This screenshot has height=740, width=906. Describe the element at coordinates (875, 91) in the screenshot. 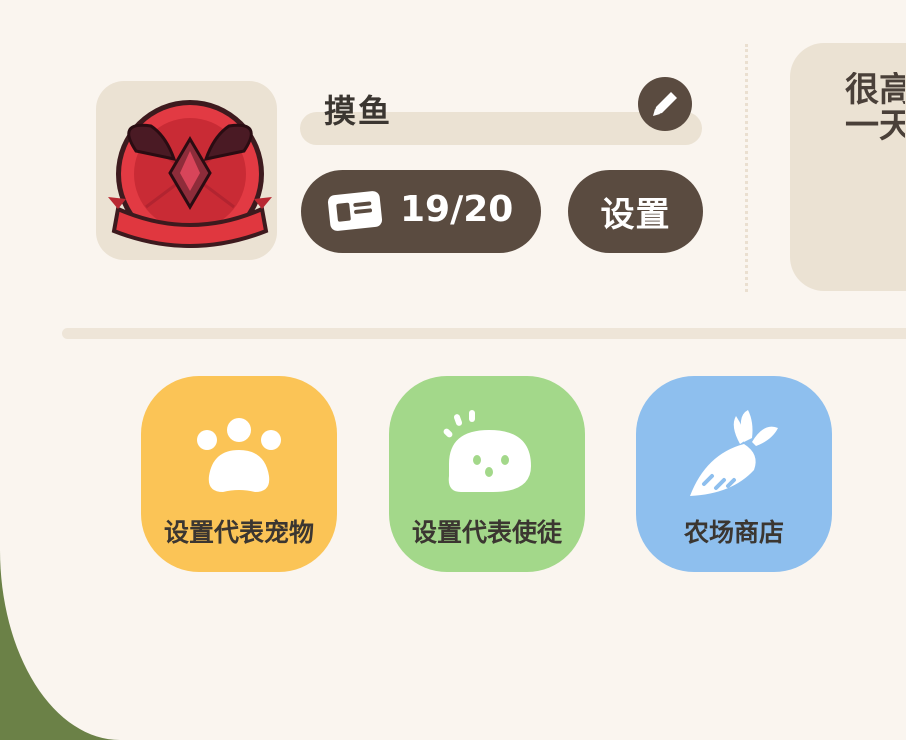

I see `notice-line-1: 很高` at that location.